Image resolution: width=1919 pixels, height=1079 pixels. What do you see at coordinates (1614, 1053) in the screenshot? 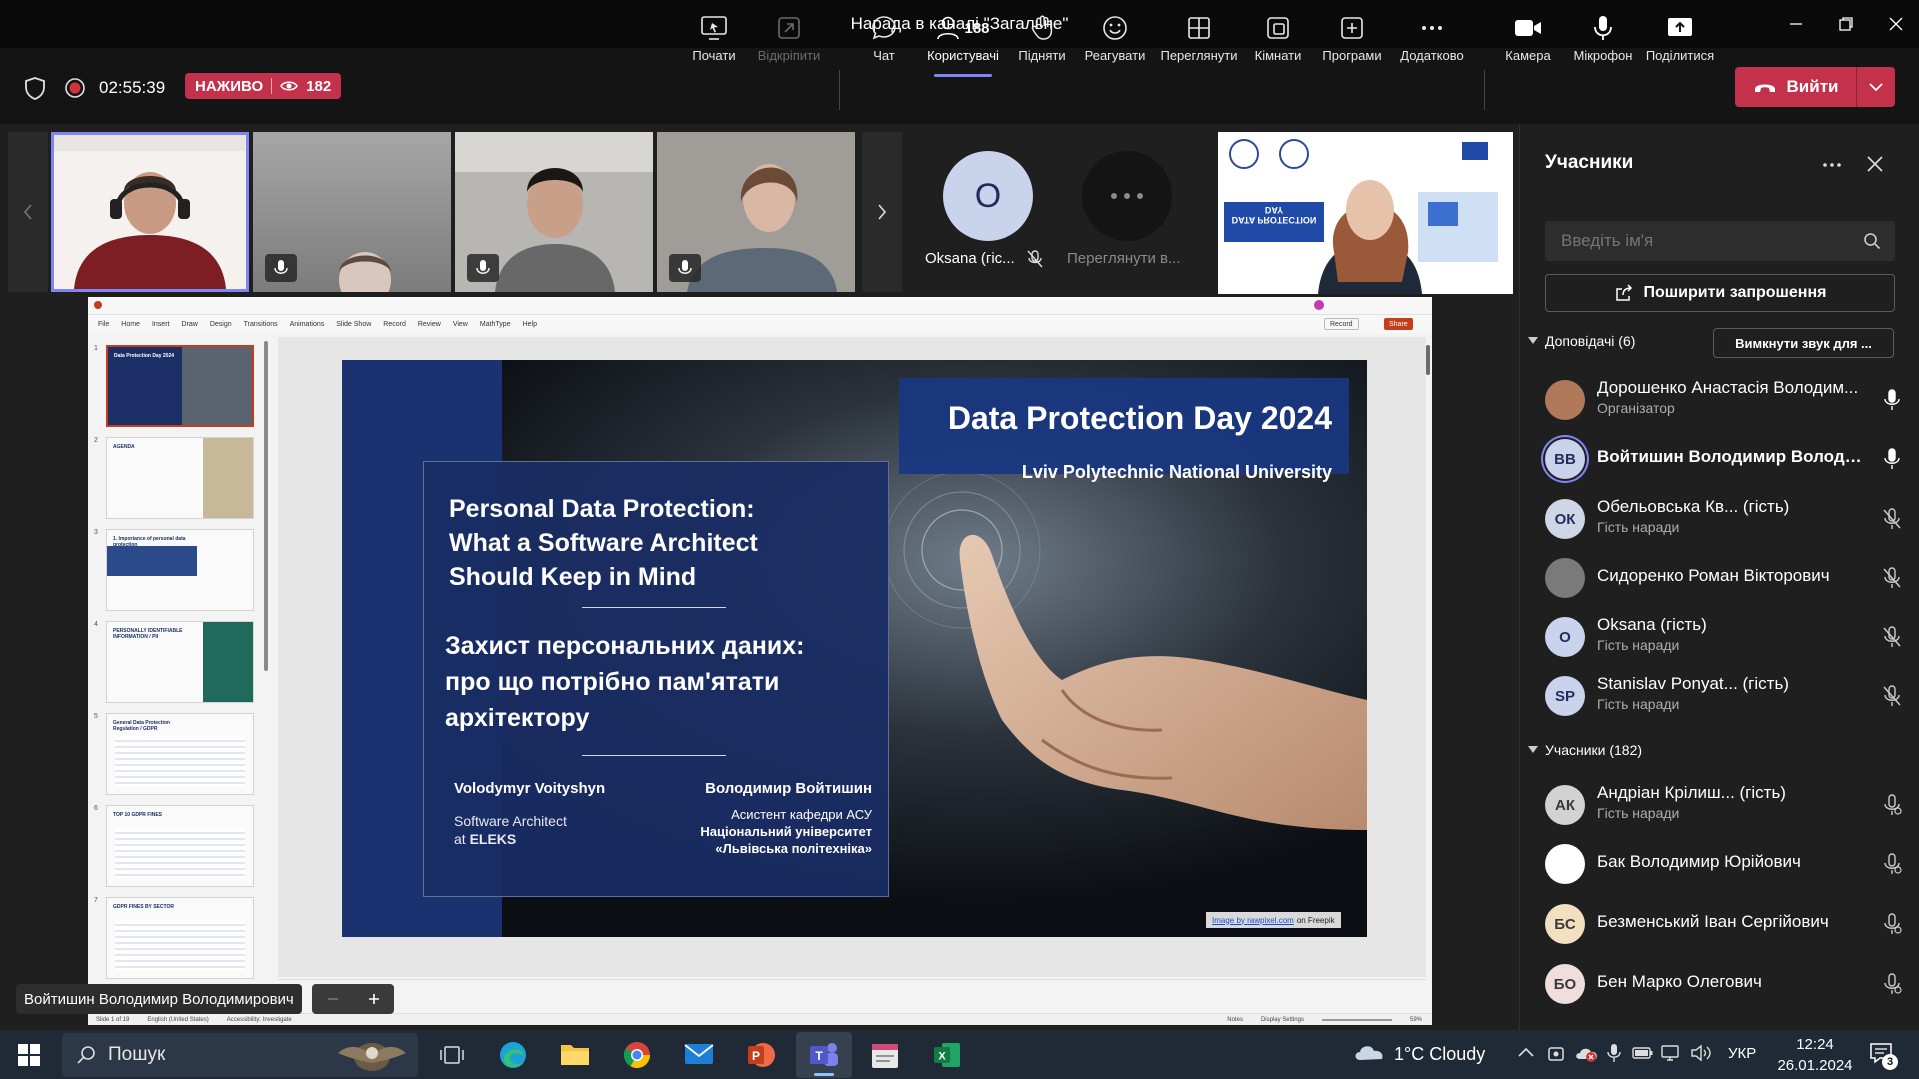
I see `taskbar-microphone-icon` at bounding box center [1614, 1053].